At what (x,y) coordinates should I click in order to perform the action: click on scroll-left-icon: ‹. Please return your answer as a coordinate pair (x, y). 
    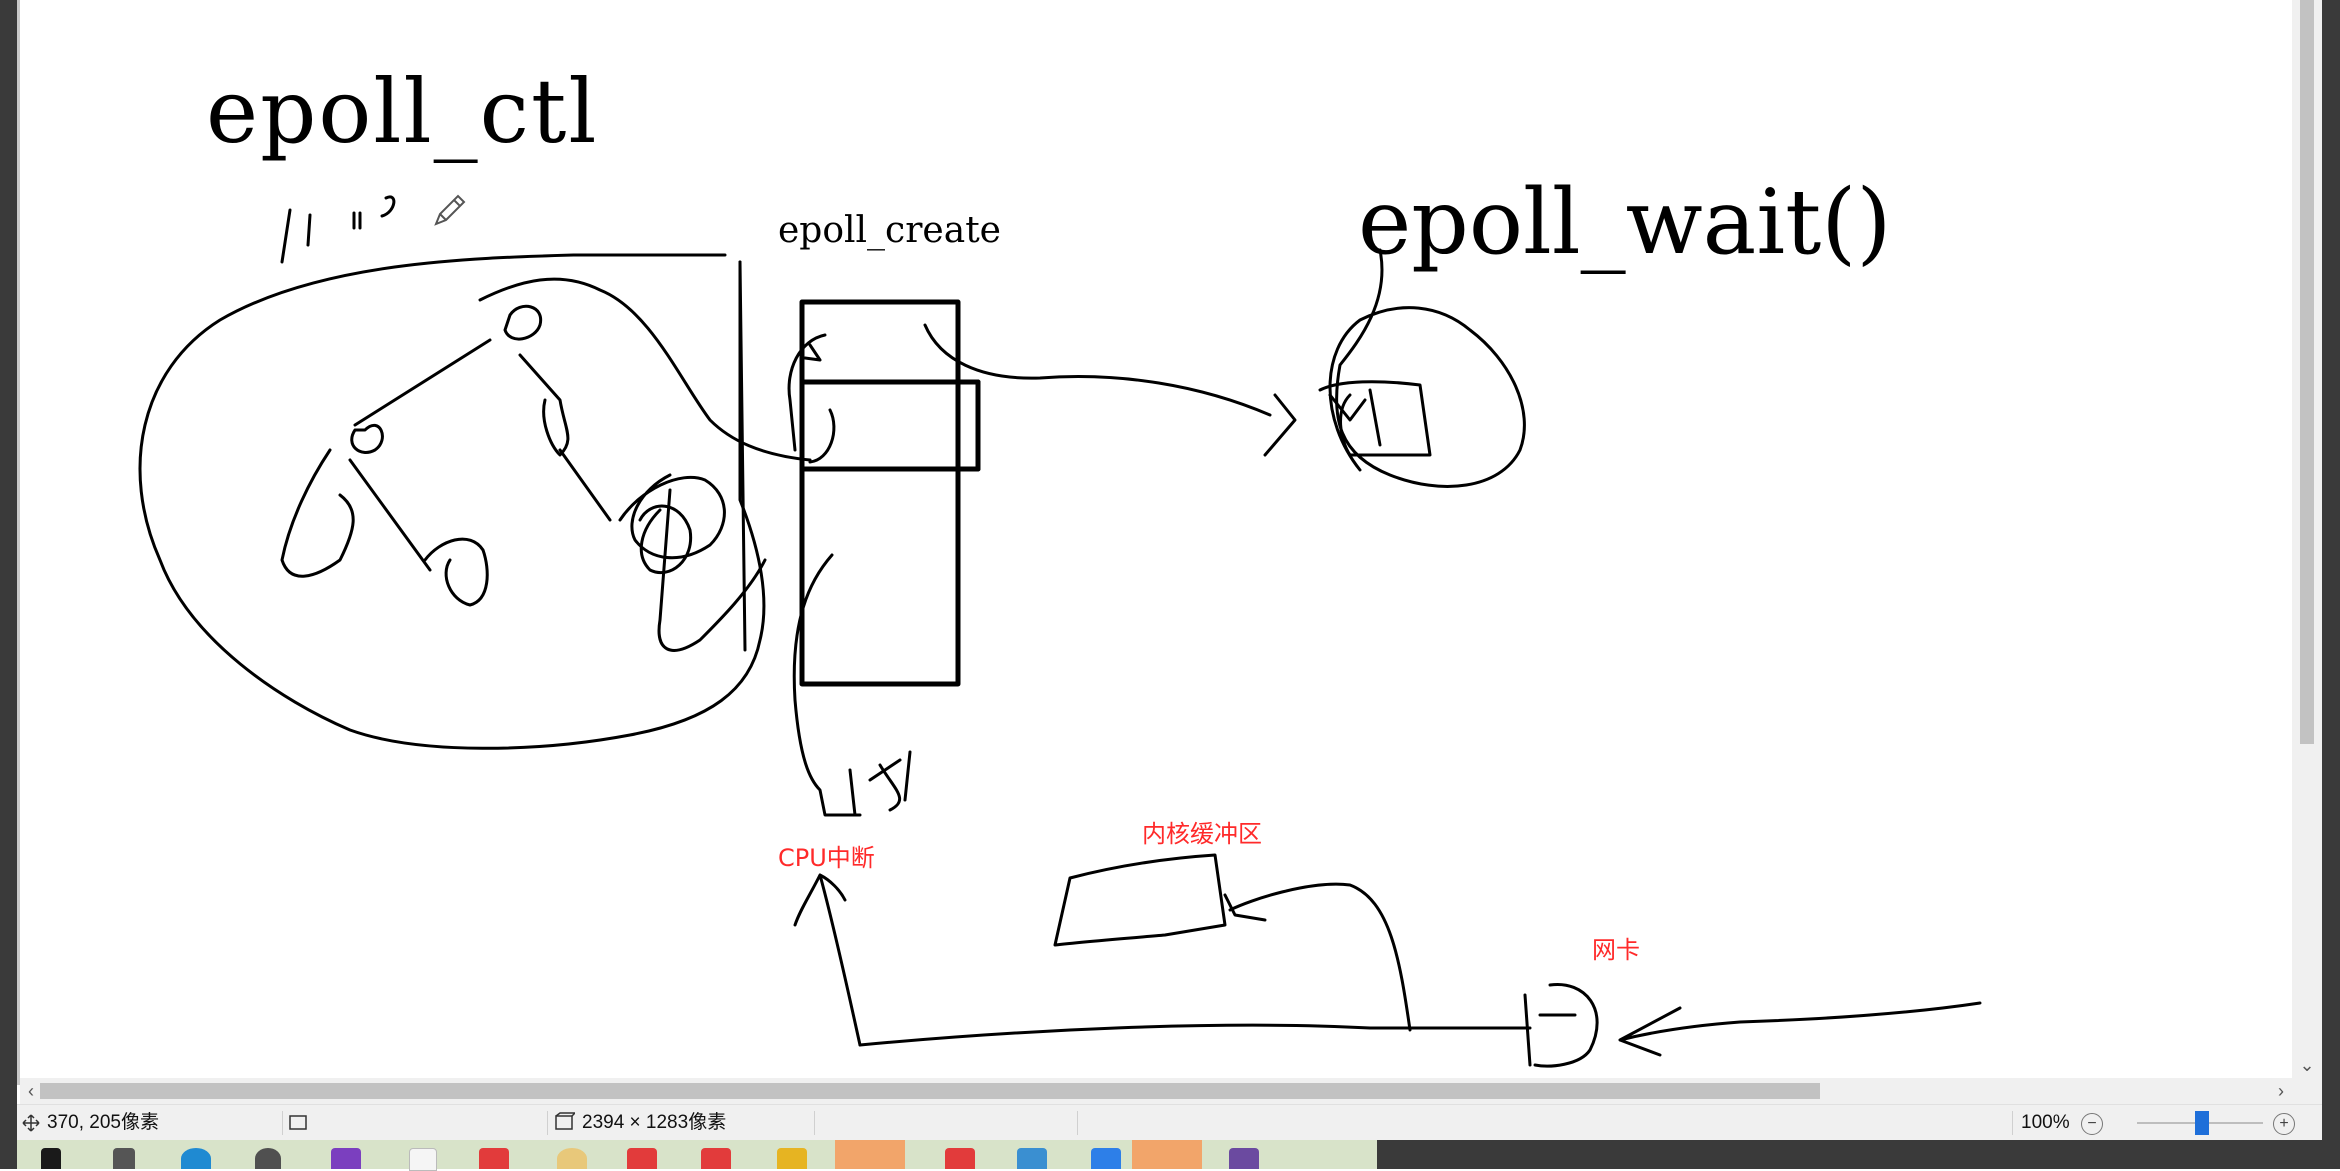
    Looking at the image, I should click on (31, 1091).